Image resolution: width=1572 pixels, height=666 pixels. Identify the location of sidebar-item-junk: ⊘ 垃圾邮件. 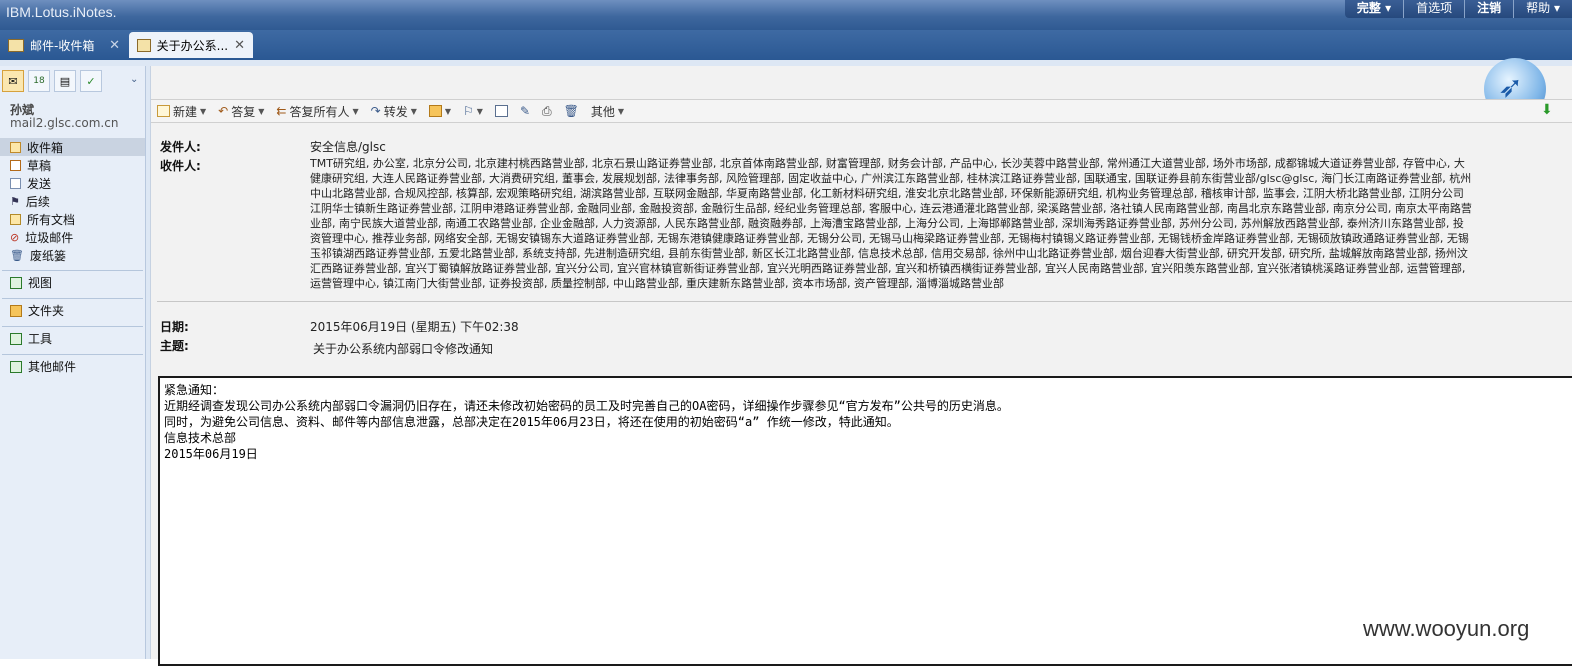
(72, 237).